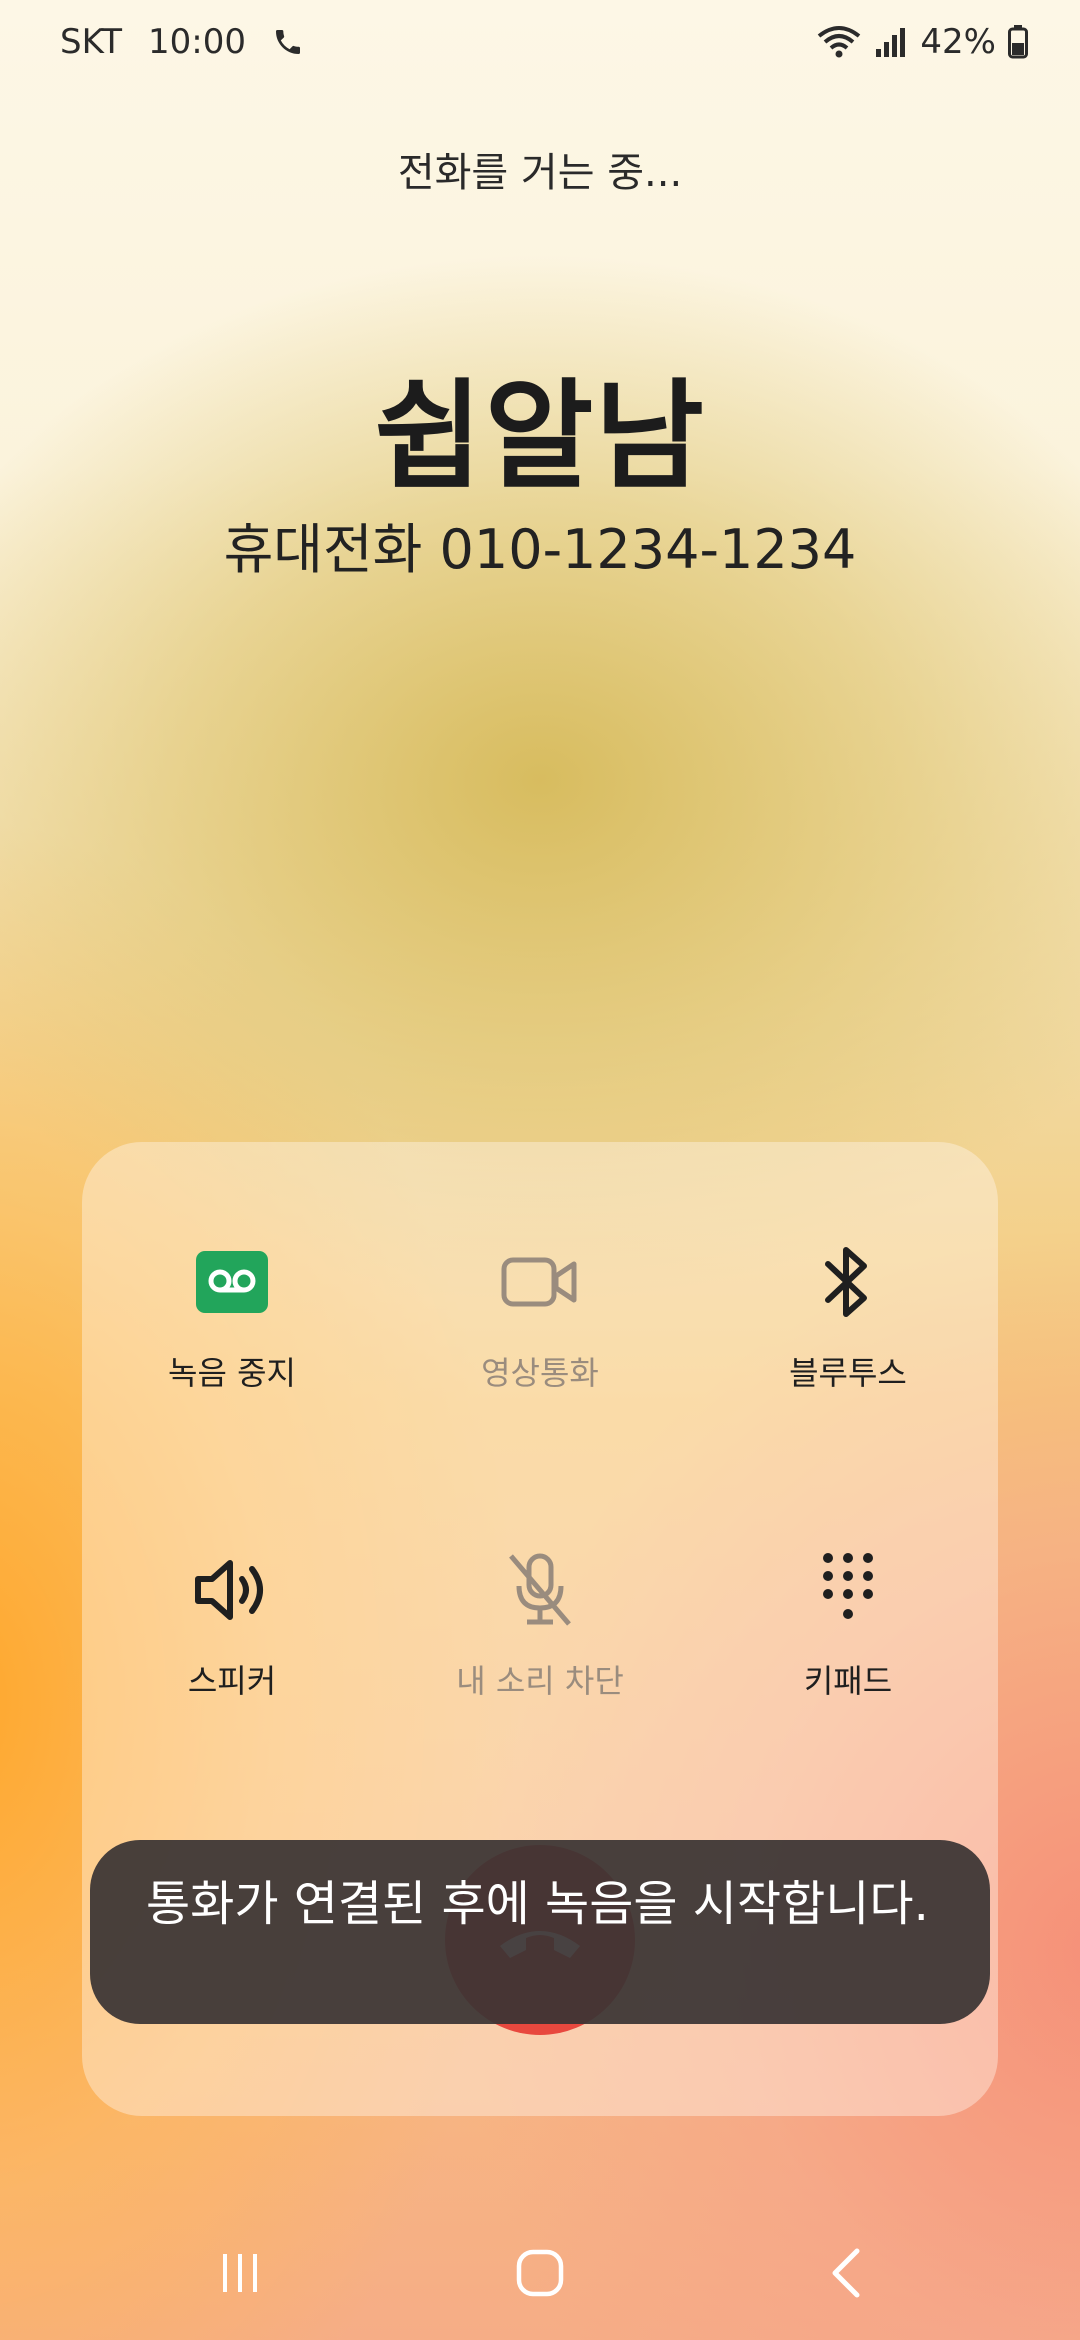 Image resolution: width=1080 pixels, height=2340 pixels. What do you see at coordinates (839, 42) in the screenshot?
I see `wifi-icon` at bounding box center [839, 42].